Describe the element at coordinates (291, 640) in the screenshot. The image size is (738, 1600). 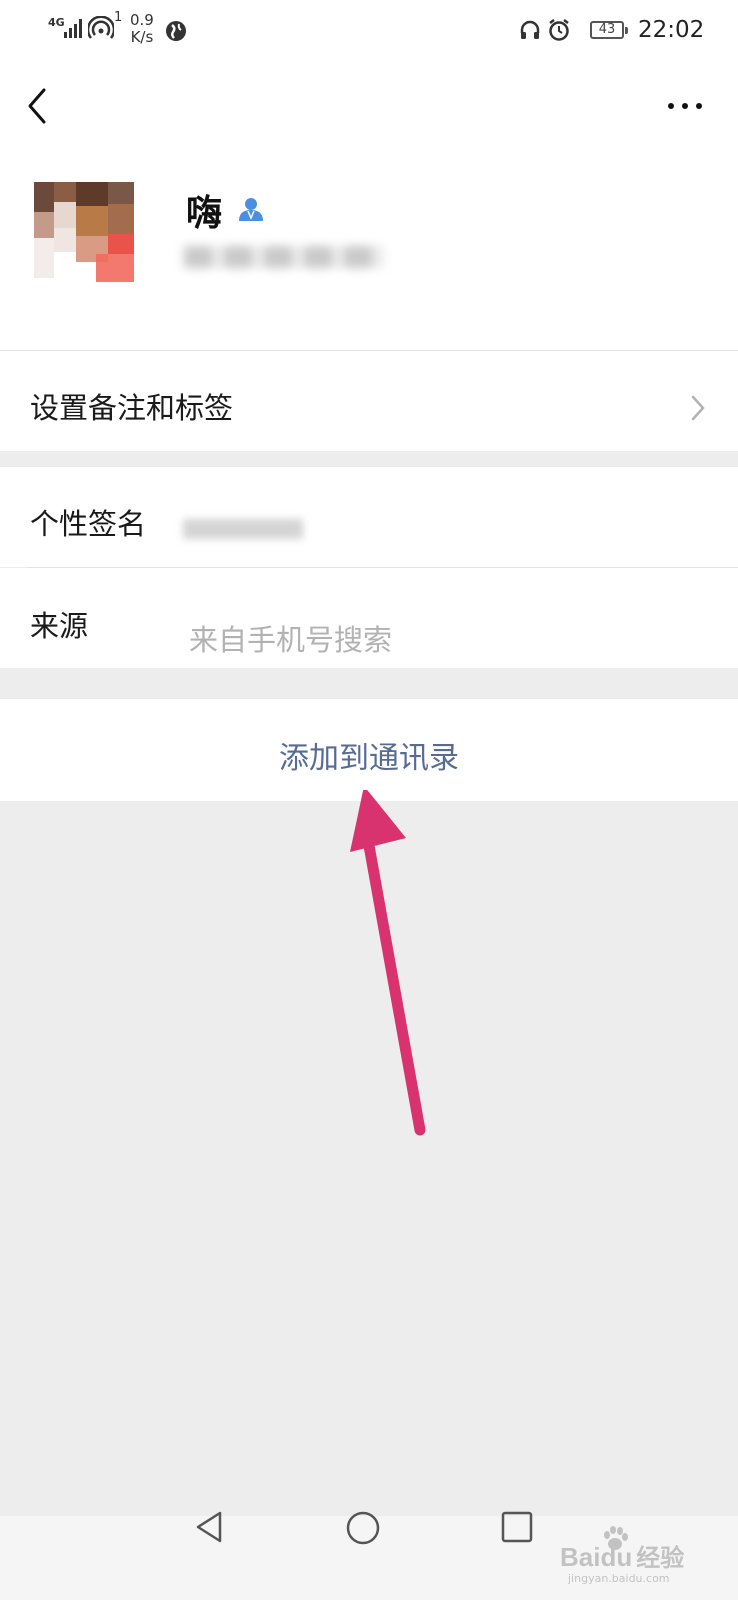
I see `source-value: 来自手机号搜索` at that location.